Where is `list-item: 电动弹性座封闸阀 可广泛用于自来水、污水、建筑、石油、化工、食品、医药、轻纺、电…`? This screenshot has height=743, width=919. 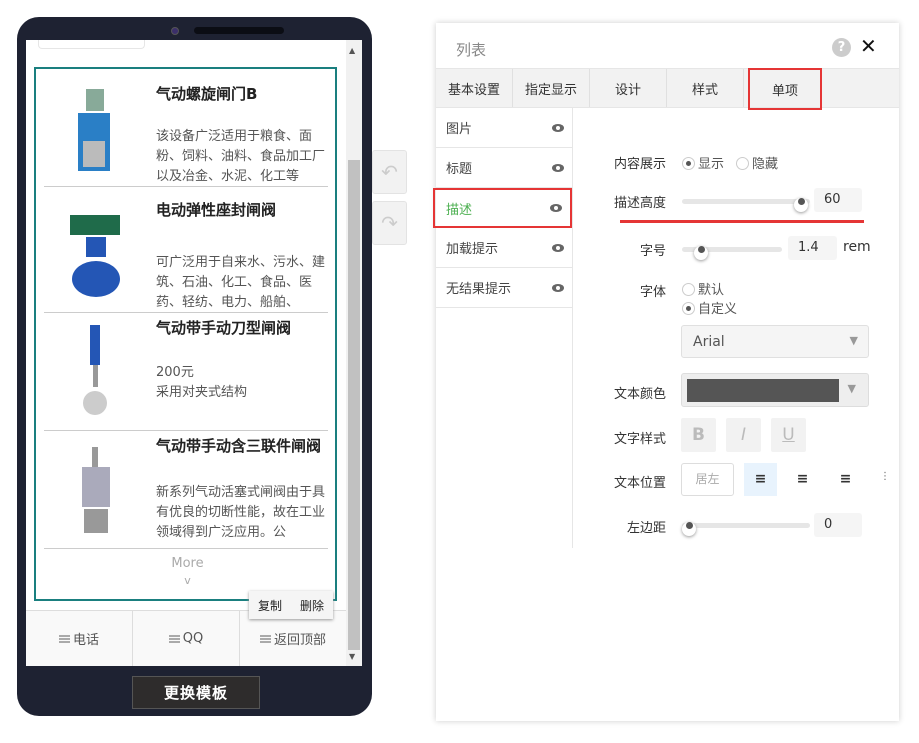 list-item: 电动弹性座封闸阀 可广泛用于自来水、污水、建筑、石油、化工、食品、医药、轻纺、电… is located at coordinates (186, 254).